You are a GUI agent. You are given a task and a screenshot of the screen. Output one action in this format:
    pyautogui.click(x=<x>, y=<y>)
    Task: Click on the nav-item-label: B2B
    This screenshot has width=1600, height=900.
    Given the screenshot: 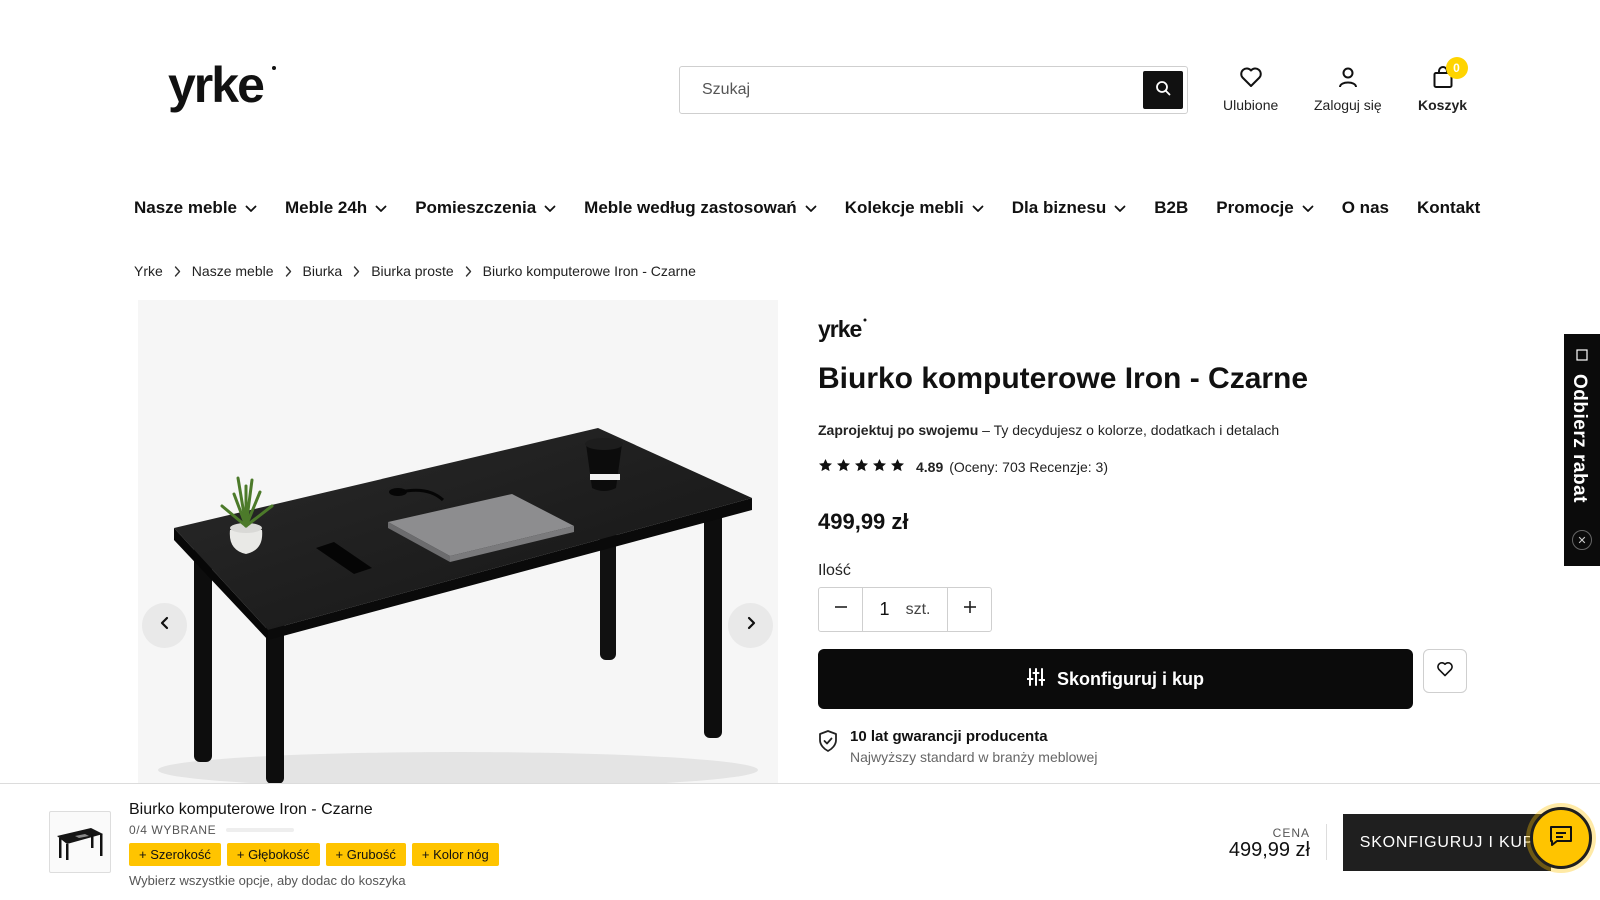 What is the action you would take?
    pyautogui.click(x=1171, y=207)
    